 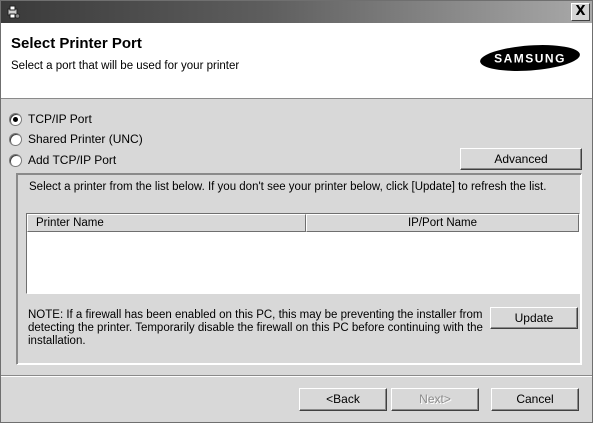 I want to click on footer-divider, so click(x=296, y=376).